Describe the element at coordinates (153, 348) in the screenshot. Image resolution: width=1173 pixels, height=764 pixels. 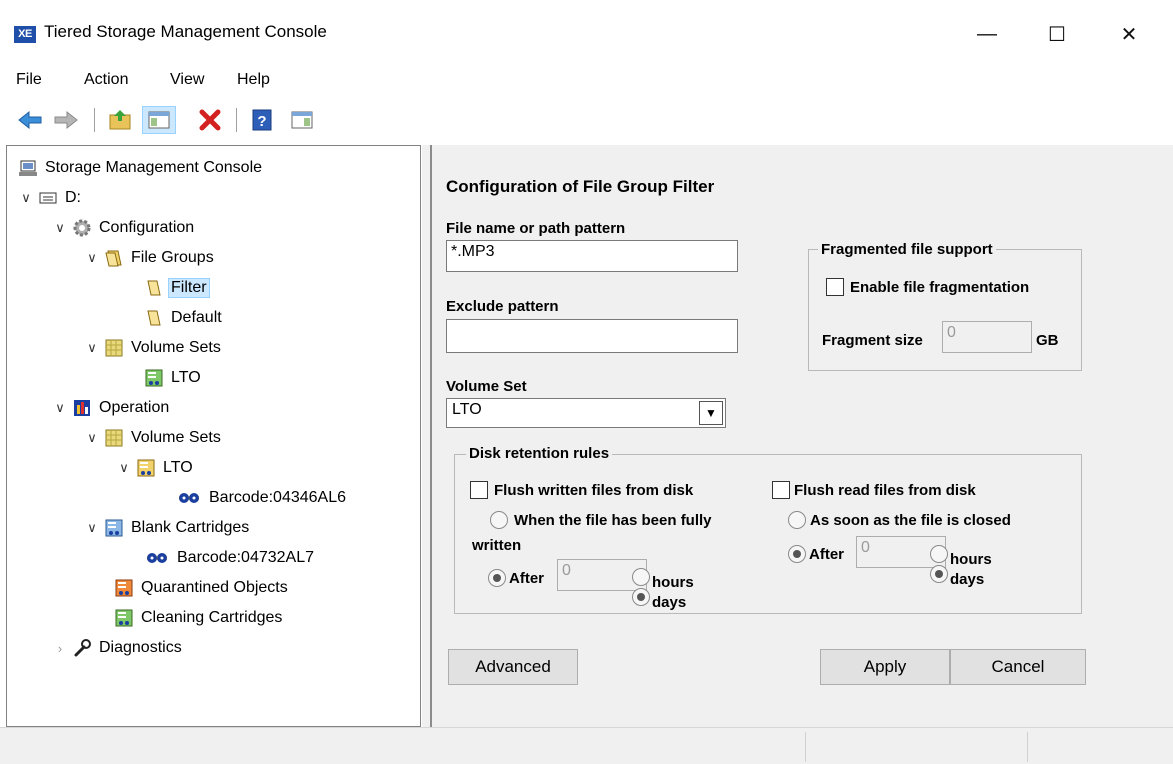
I see `tree-item-volume-sets-config: ∨ Volume Sets` at that location.